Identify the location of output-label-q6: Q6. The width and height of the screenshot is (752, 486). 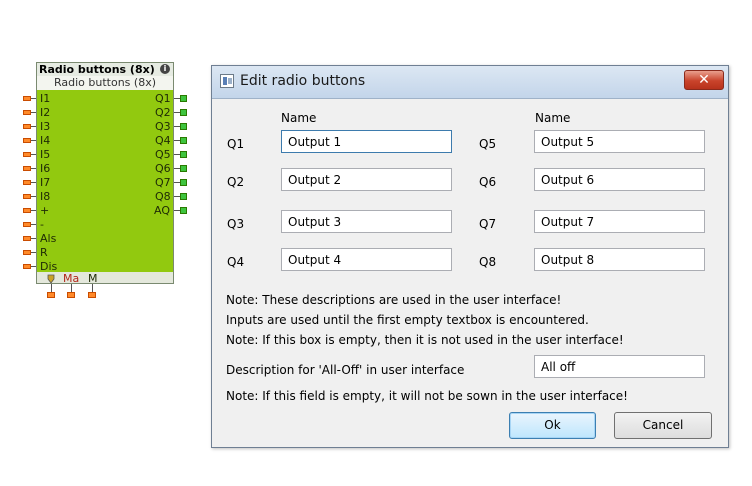
(163, 168).